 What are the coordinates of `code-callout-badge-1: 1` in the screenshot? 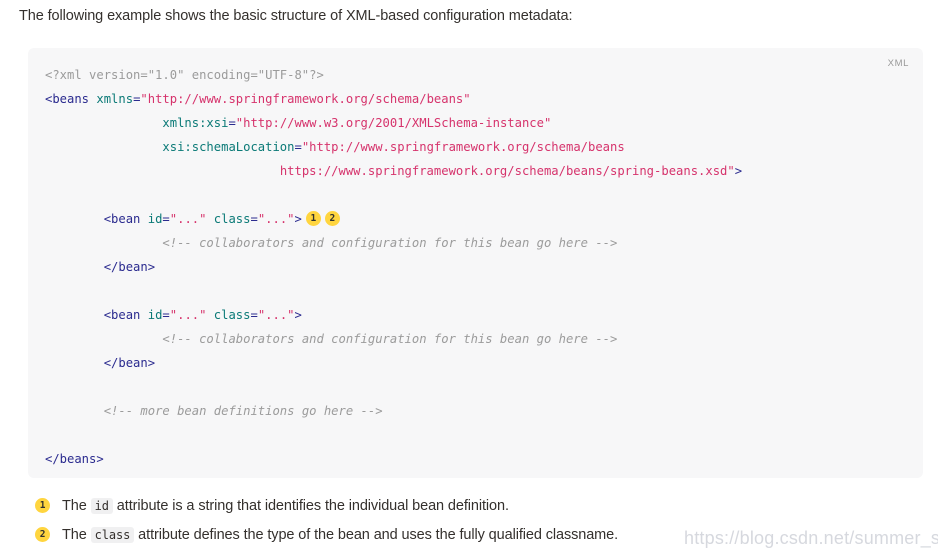 It's located at (313, 218).